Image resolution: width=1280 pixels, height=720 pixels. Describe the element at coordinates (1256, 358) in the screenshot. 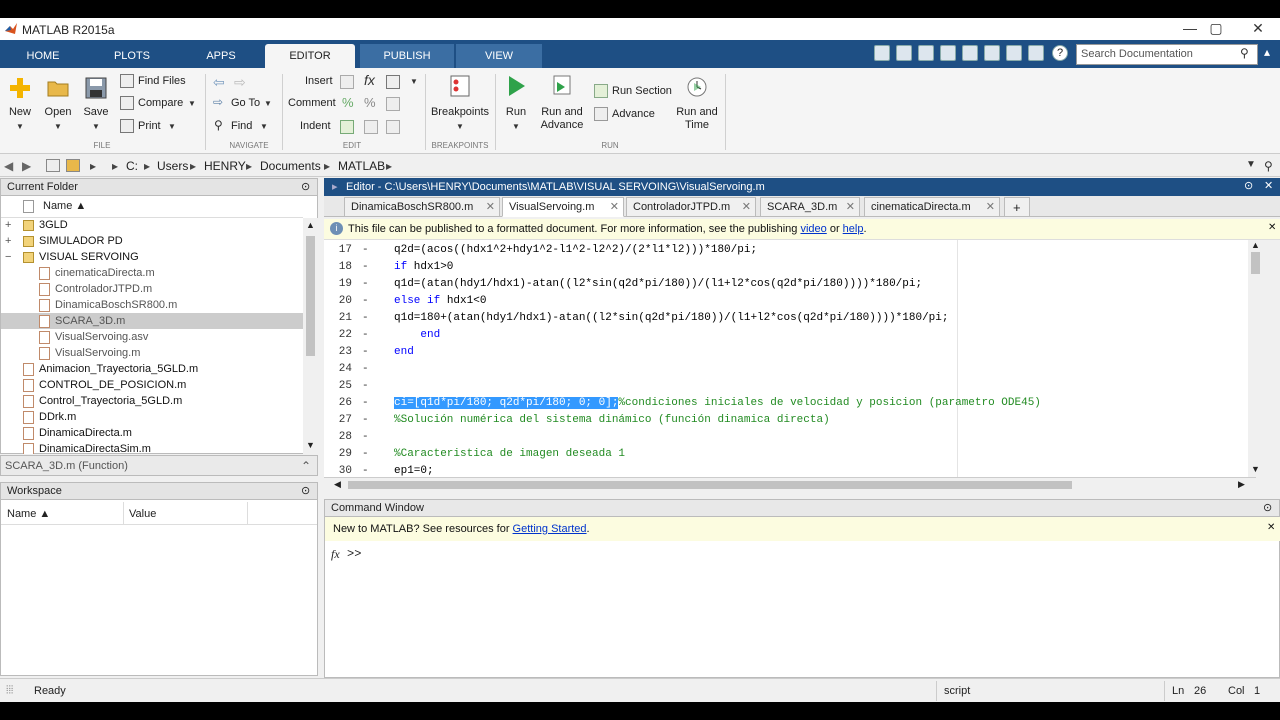

I see `editor-vertical-scrollbar: ▲ ▼` at that location.